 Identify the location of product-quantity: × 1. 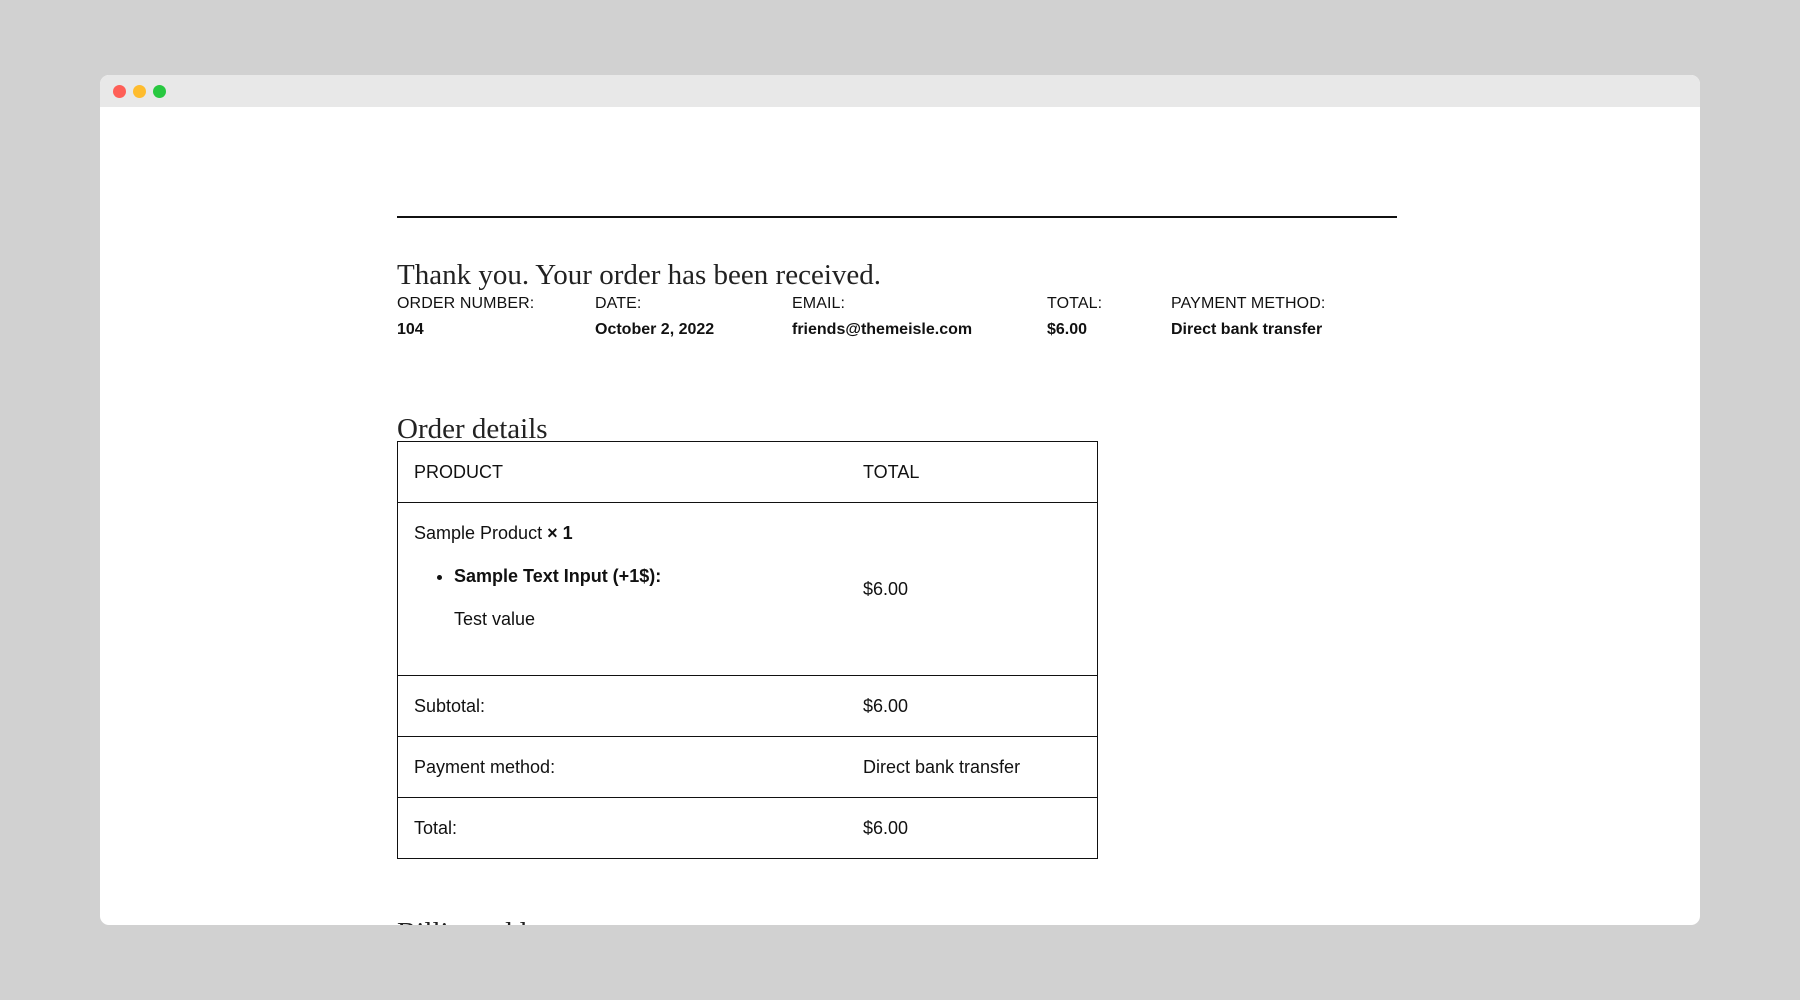
(560, 533).